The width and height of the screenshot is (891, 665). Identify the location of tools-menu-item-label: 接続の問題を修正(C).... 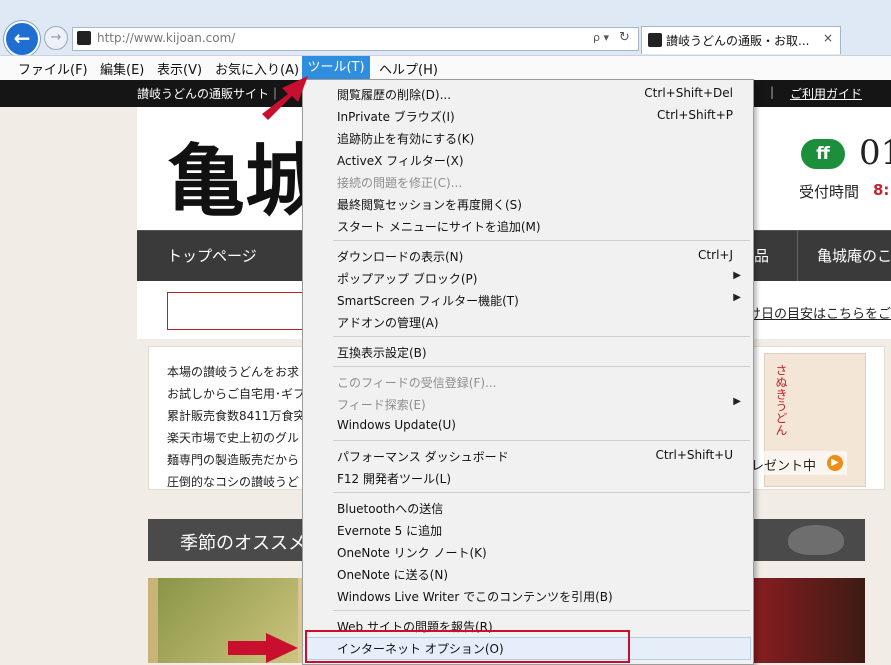
(400, 183).